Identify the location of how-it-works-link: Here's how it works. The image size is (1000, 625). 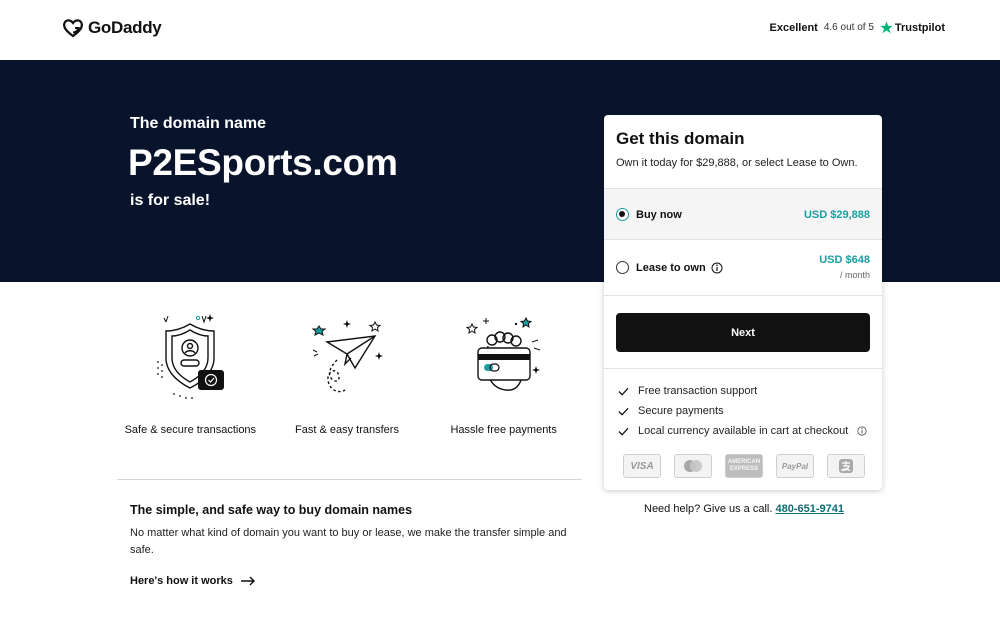
(193, 581).